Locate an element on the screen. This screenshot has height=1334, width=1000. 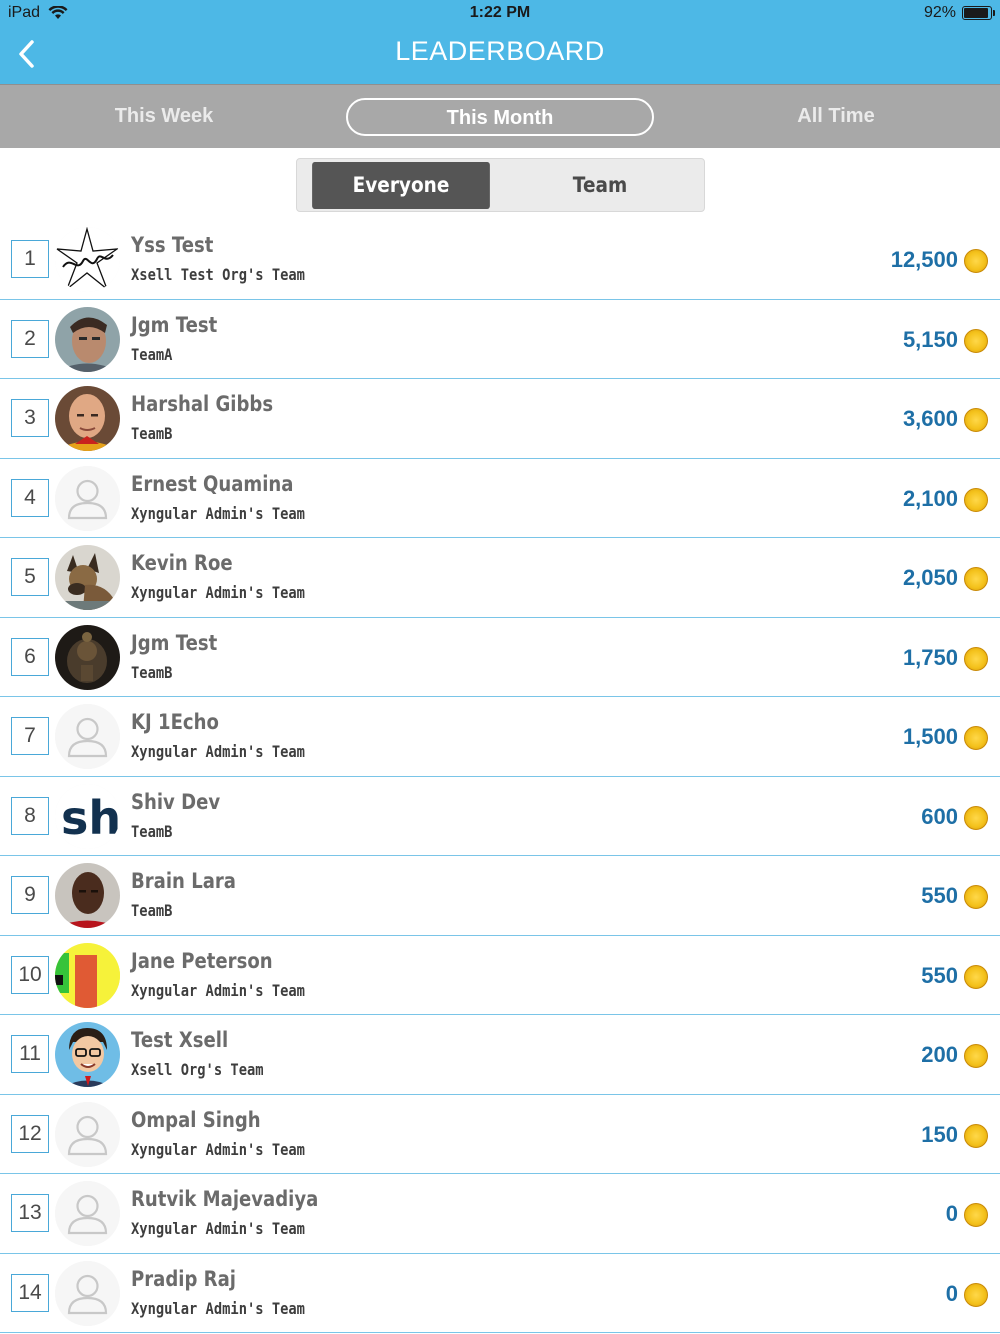
leaderboard-row: 12 Ompal Singh Xyngular Admin's Team 150 is located at coordinates (500, 1134).